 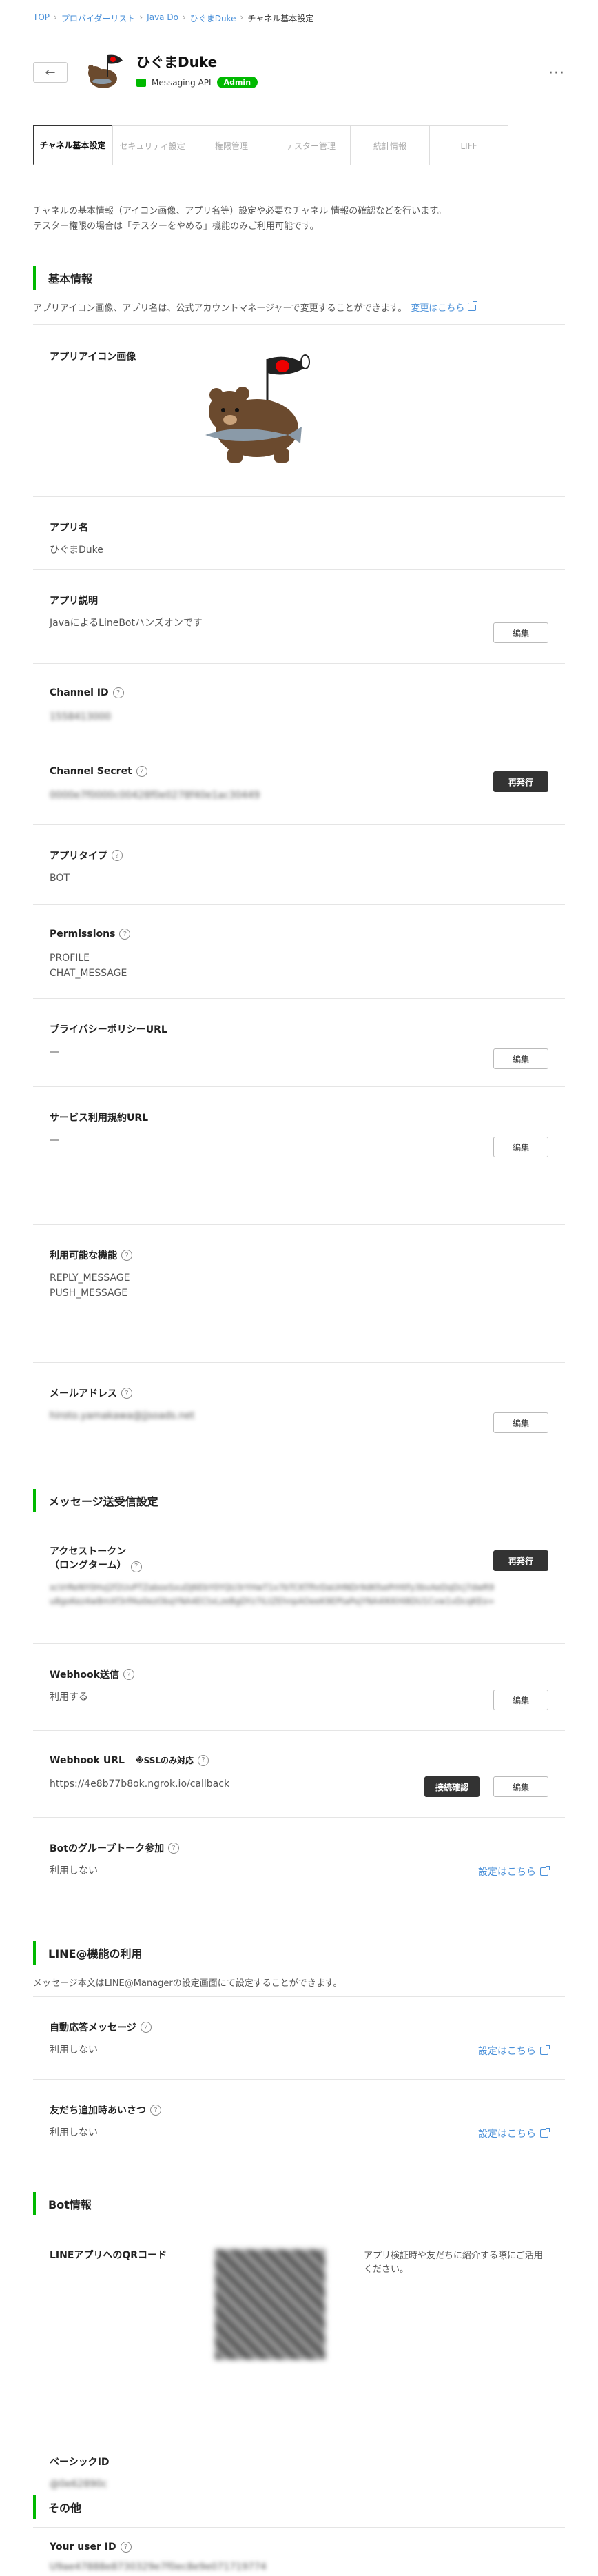 What do you see at coordinates (126, 623) in the screenshot?
I see `app-description-value: JavaによるLineBotハンズオンです` at bounding box center [126, 623].